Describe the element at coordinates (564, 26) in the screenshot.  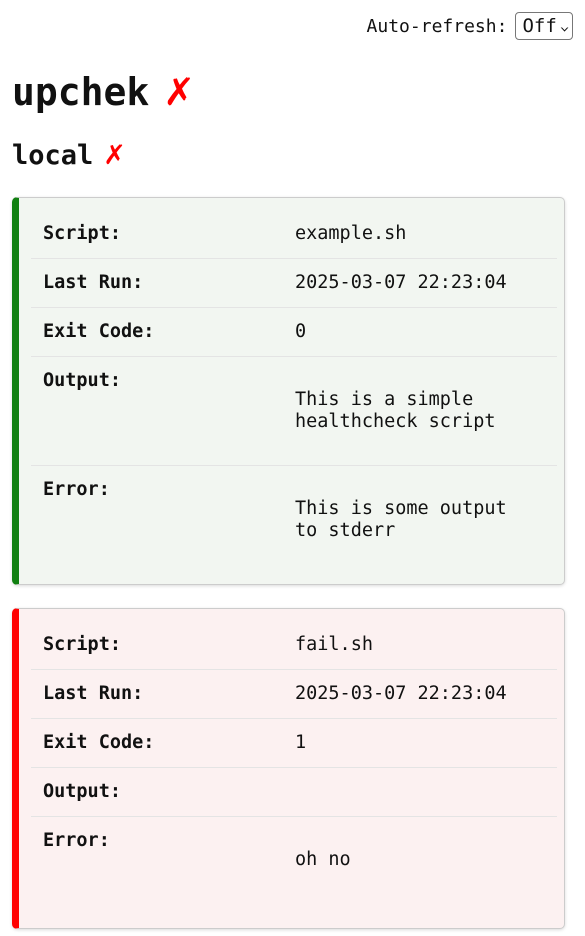
I see `chevron-down-icon: ⌄` at that location.